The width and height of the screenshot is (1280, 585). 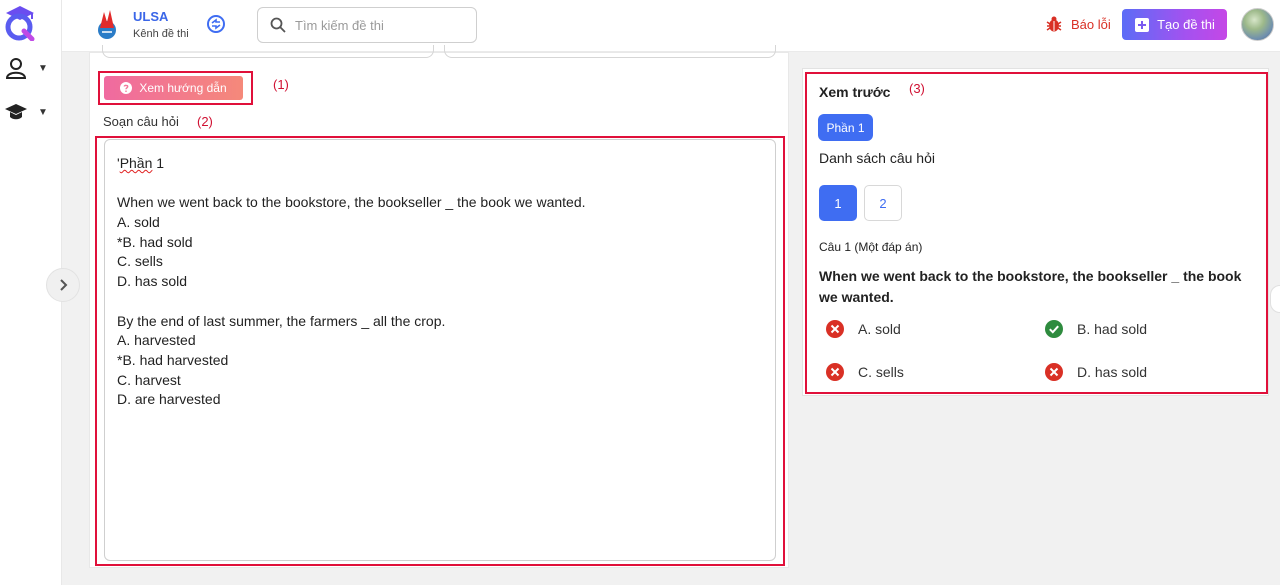 What do you see at coordinates (281, 84) in the screenshot?
I see `annotation-1: (1)` at bounding box center [281, 84].